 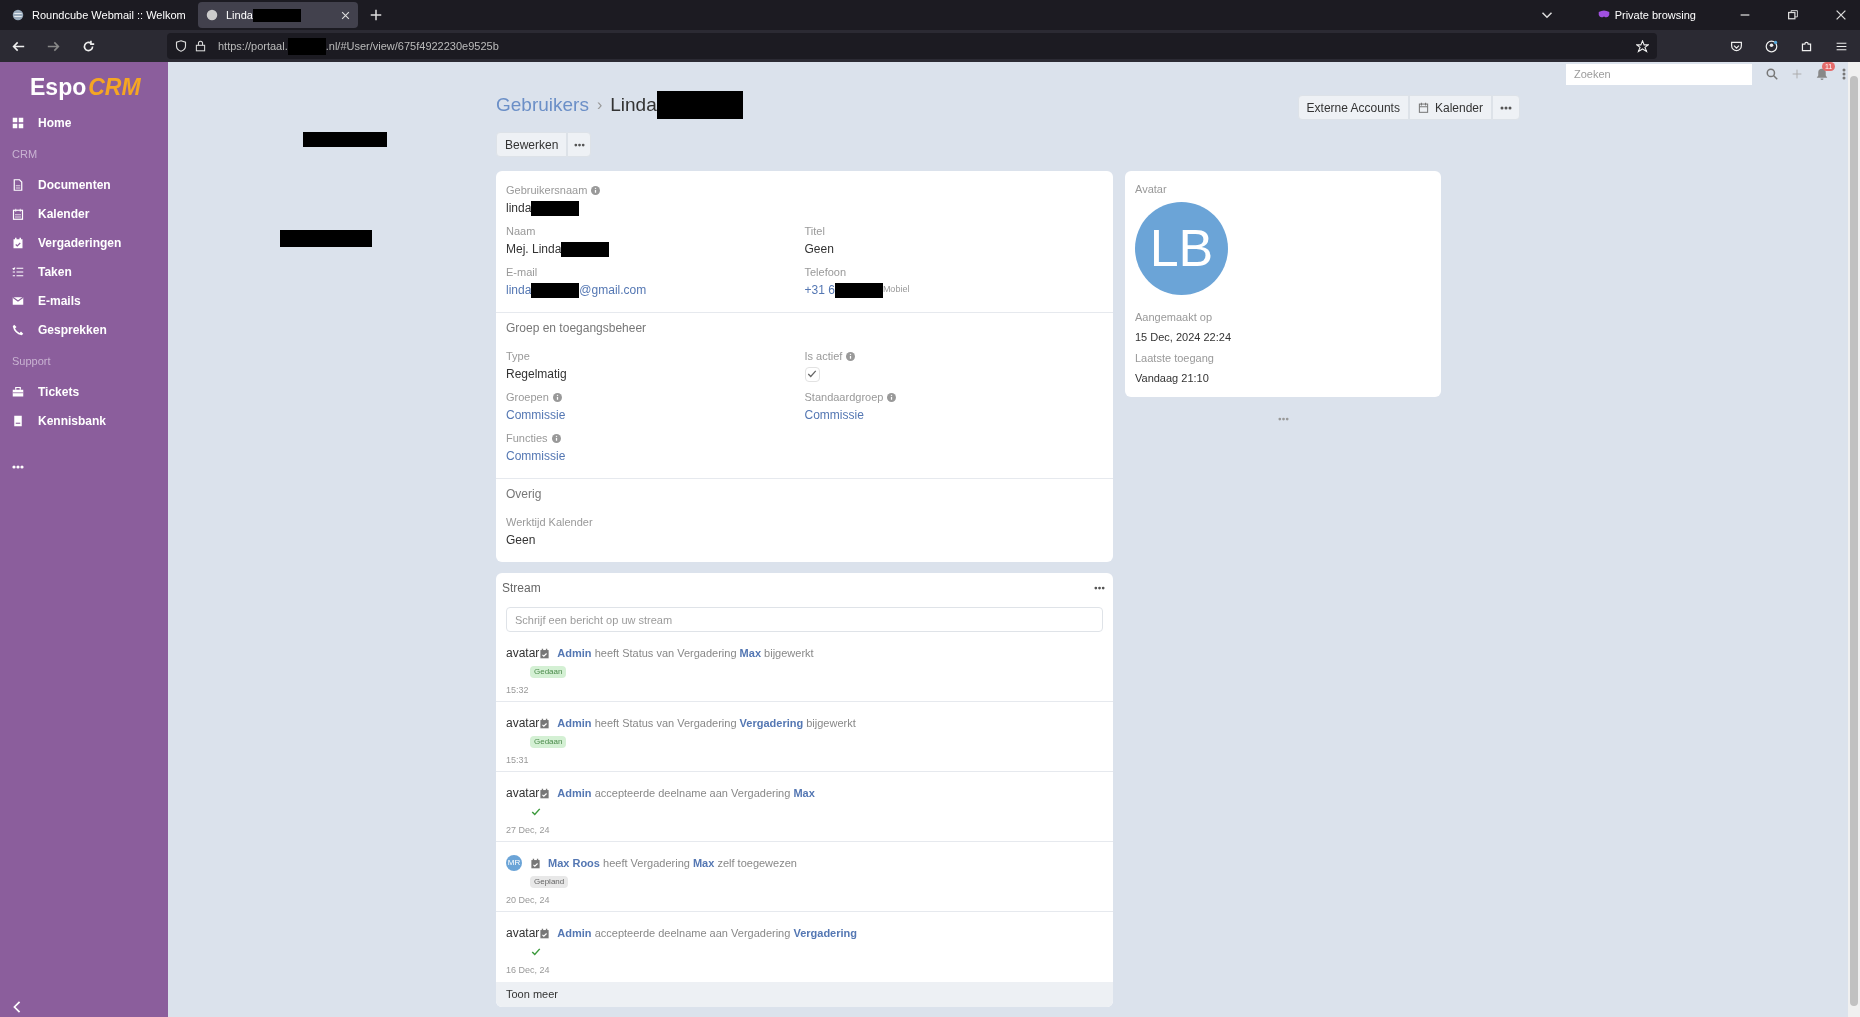 I want to click on stream-time: 27 Dec, 24, so click(x=528, y=830).